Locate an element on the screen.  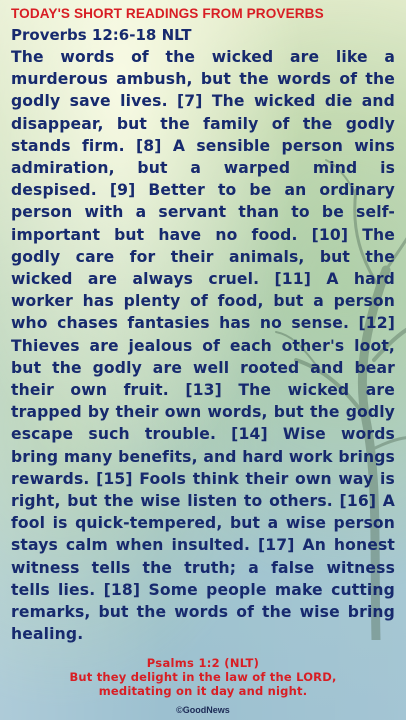
footer-verse-line-2: meditating on it day and night. is located at coordinates (203, 691).